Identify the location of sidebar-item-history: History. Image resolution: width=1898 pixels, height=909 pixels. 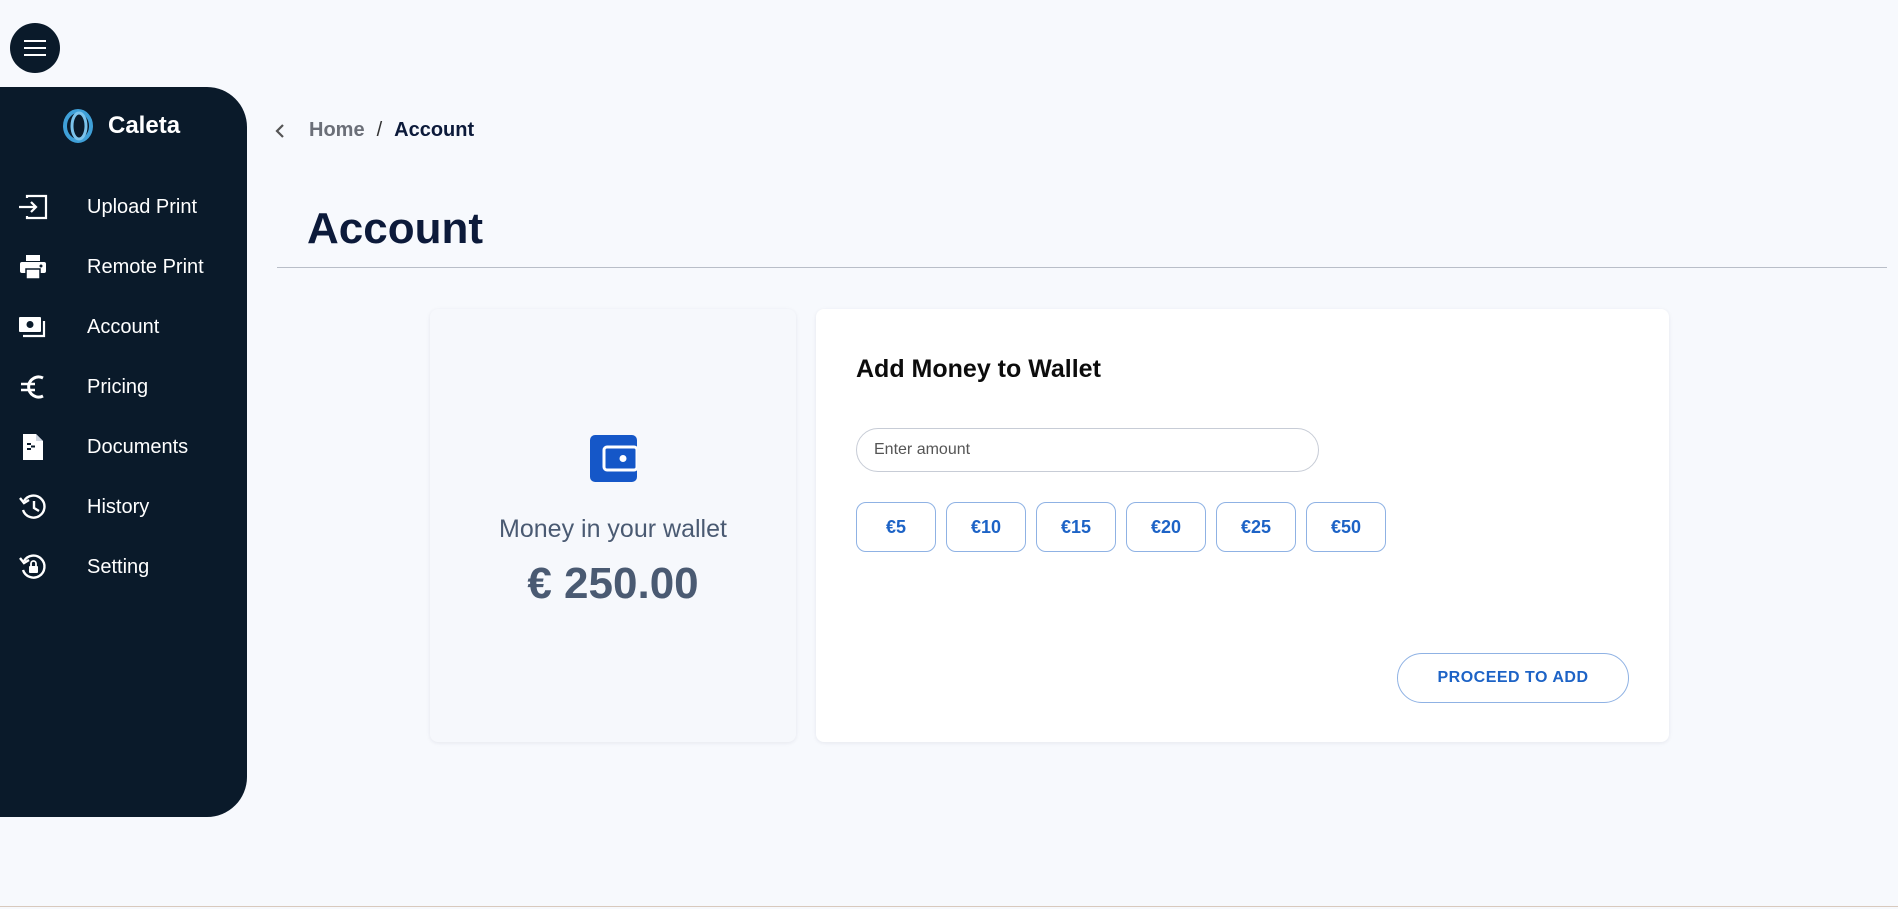
(123, 507).